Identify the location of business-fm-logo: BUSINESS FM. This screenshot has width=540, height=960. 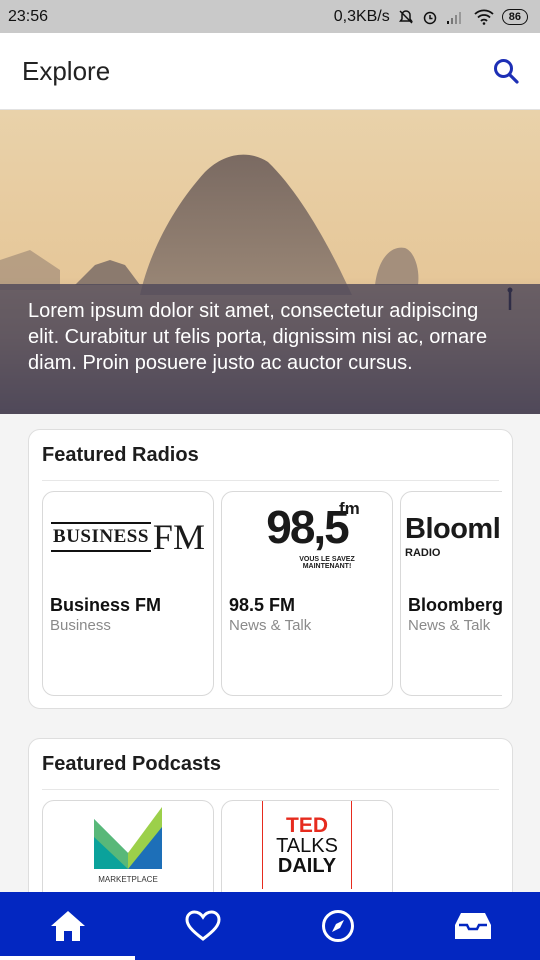
(128, 537).